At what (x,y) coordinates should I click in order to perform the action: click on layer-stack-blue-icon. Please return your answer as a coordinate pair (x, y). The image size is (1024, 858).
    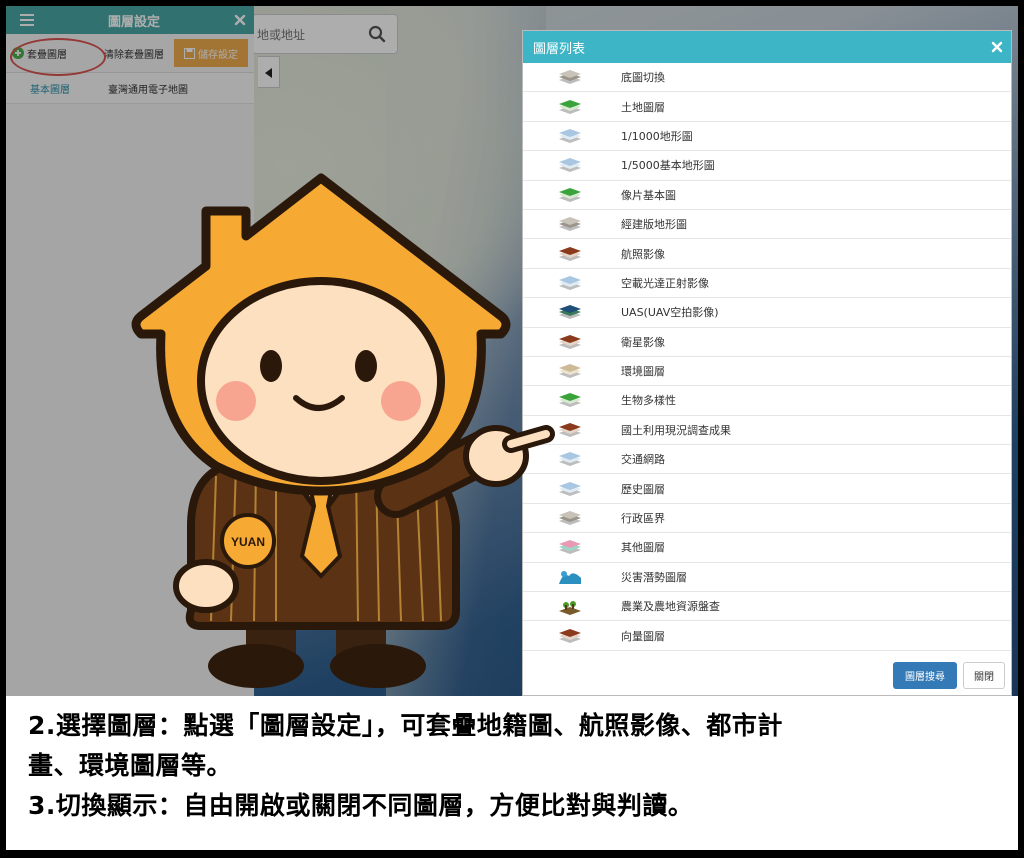
    Looking at the image, I should click on (570, 136).